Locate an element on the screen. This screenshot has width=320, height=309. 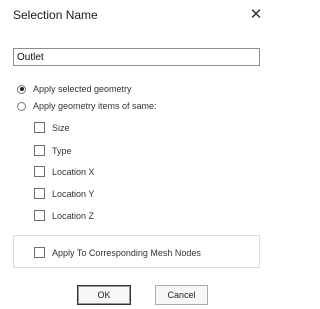
checkbox-label: Size is located at coordinates (61, 127).